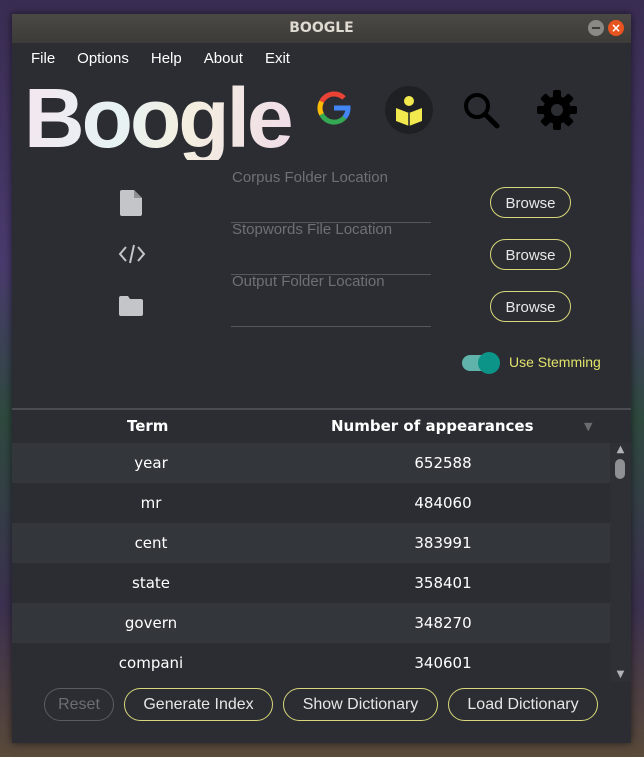 The image size is (644, 757). I want to click on google-icon, so click(334, 108).